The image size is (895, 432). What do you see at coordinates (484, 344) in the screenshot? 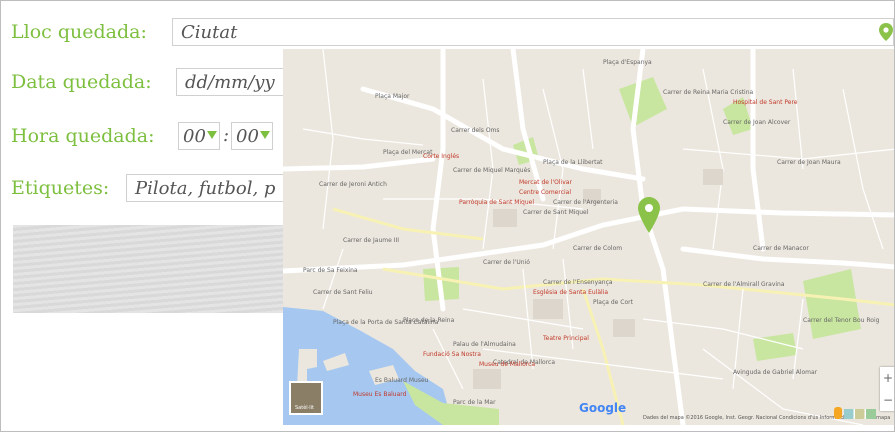
I see `street-label: Palau de l'Almudaina` at bounding box center [484, 344].